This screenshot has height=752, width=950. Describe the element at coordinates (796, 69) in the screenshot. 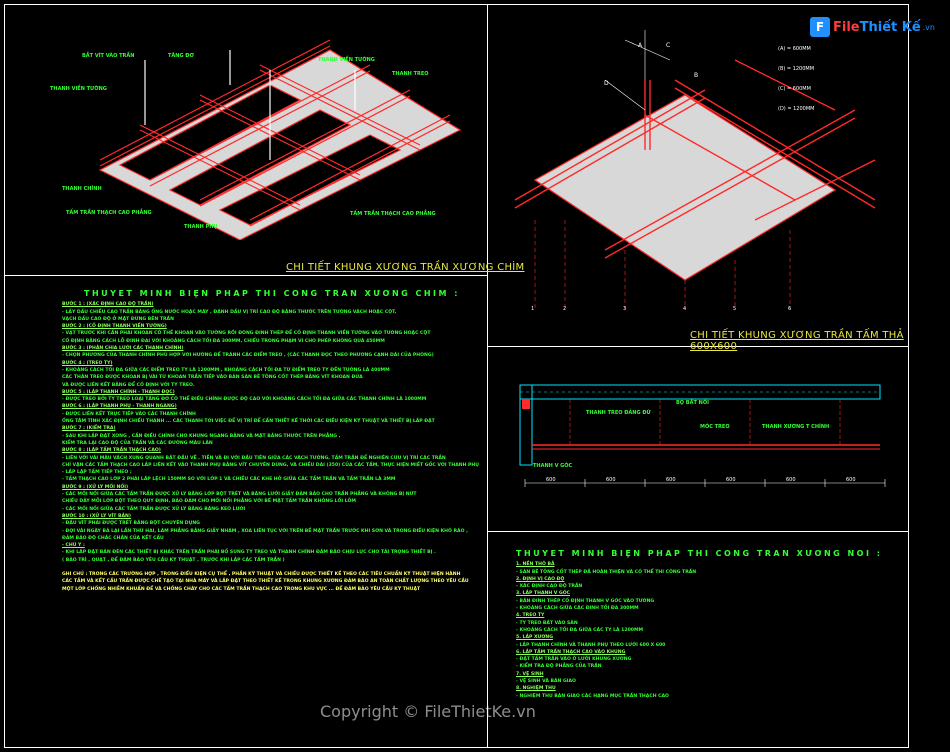

I see `legend-b: (B) = 1200MM` at that location.